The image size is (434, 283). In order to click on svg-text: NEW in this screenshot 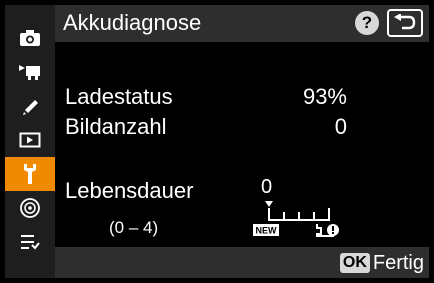, I will do `click(267, 231)`.